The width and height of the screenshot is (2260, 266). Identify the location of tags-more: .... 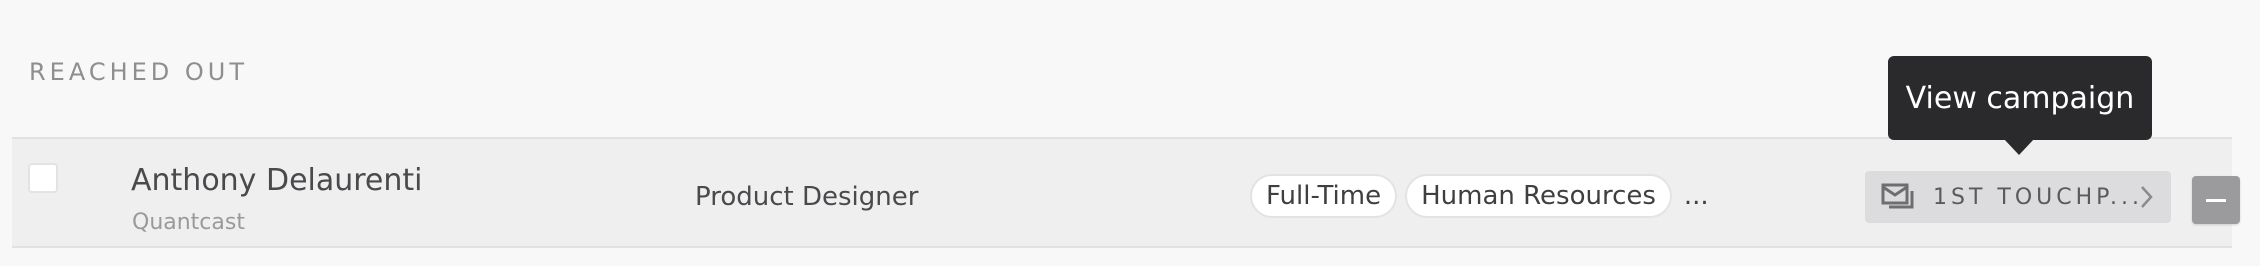
(1696, 196).